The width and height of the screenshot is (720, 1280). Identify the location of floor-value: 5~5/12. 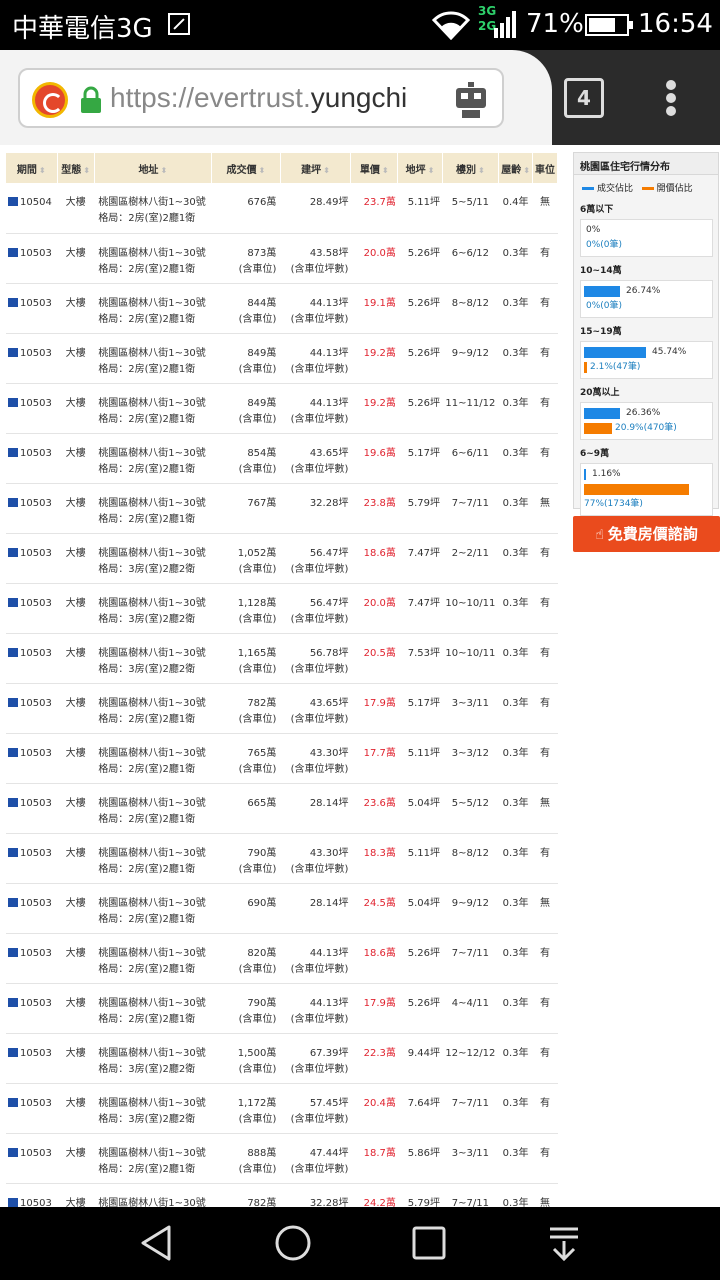
(470, 803).